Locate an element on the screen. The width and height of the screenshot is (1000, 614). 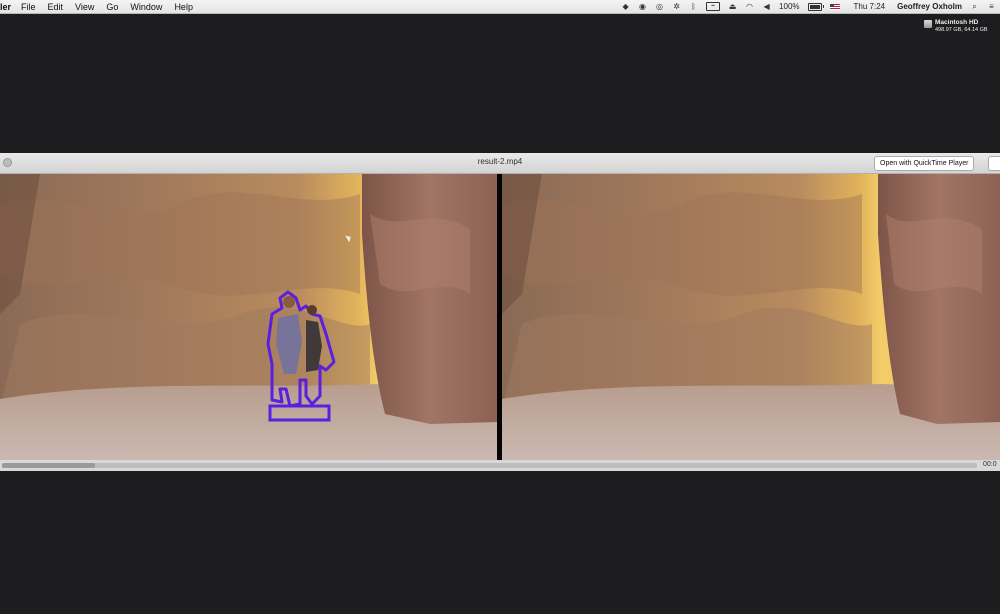
scrub-bar: 00:0 is located at coordinates (500, 465).